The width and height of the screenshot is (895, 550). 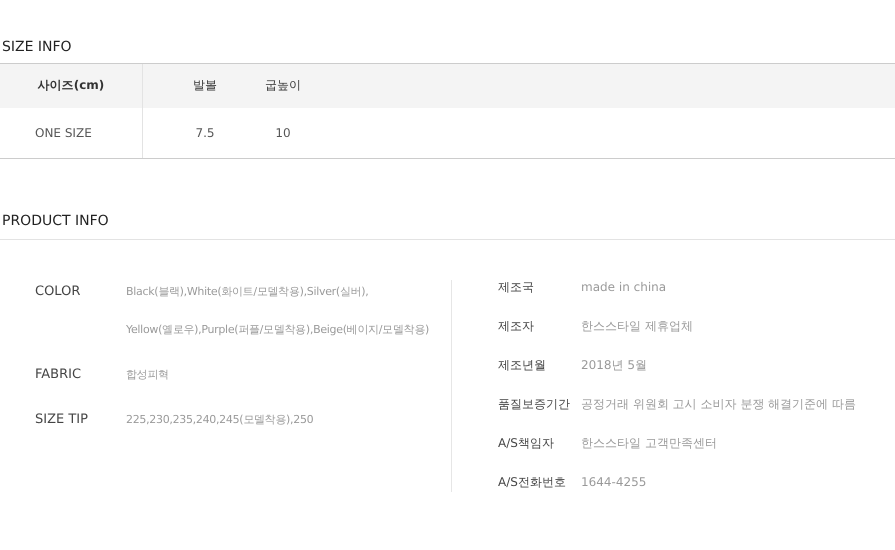 I want to click on info-label: 제조자, so click(x=516, y=326).